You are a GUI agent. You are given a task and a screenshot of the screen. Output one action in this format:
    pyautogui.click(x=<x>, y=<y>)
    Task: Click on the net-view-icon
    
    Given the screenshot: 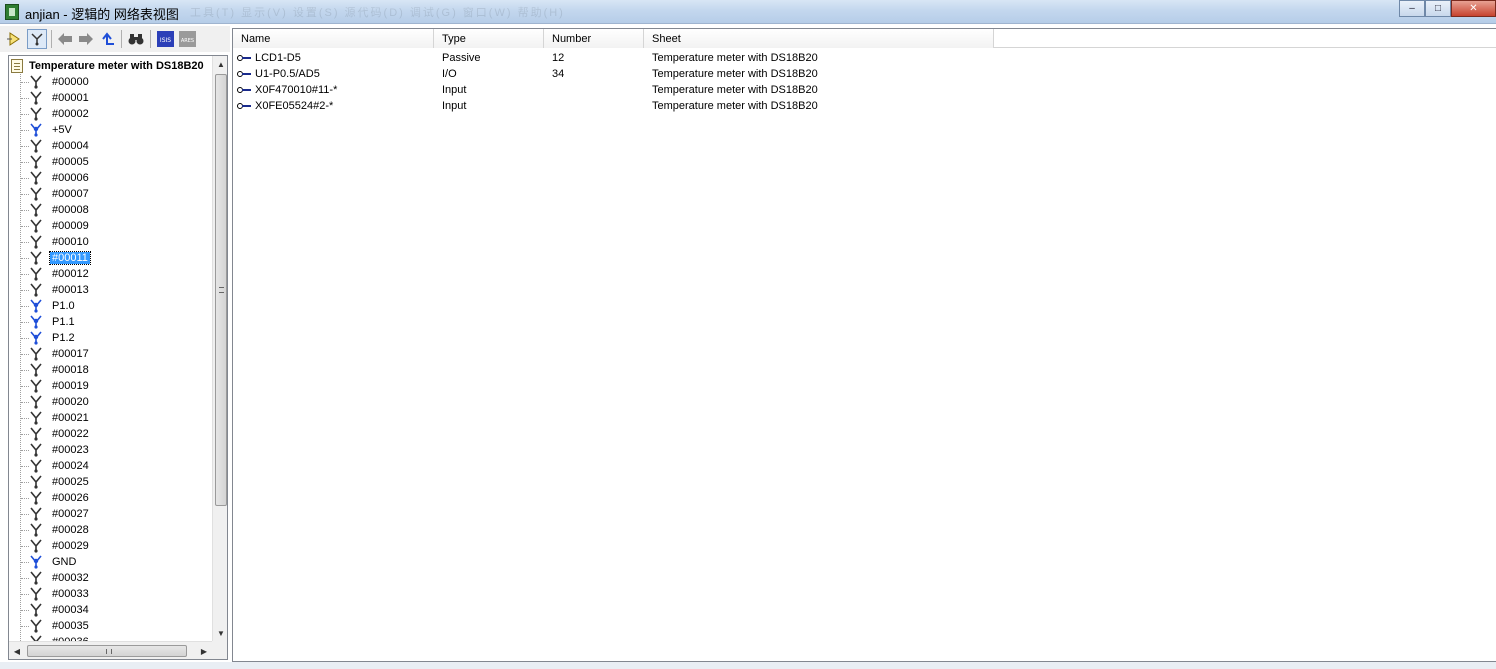 What is the action you would take?
    pyautogui.click(x=37, y=39)
    